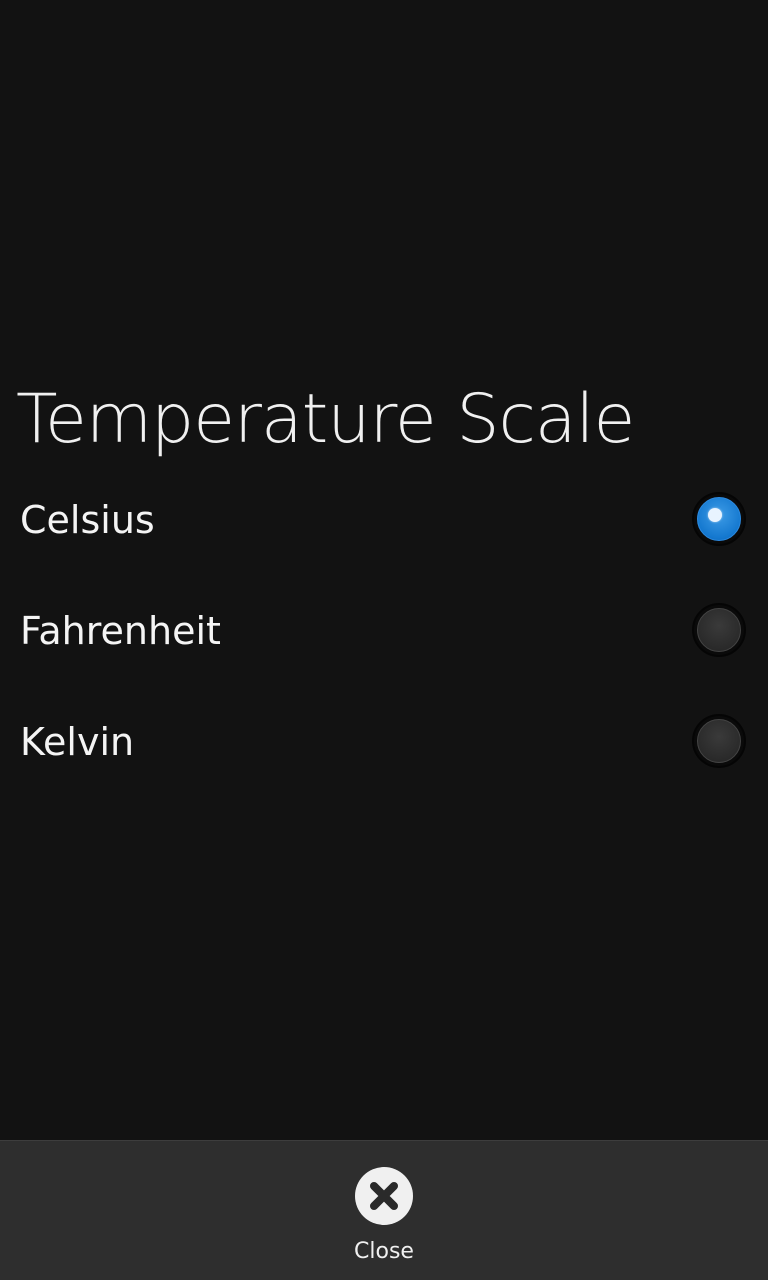 This screenshot has width=768, height=1280. Describe the element at coordinates (384, 1251) in the screenshot. I see `close-label: Close` at that location.